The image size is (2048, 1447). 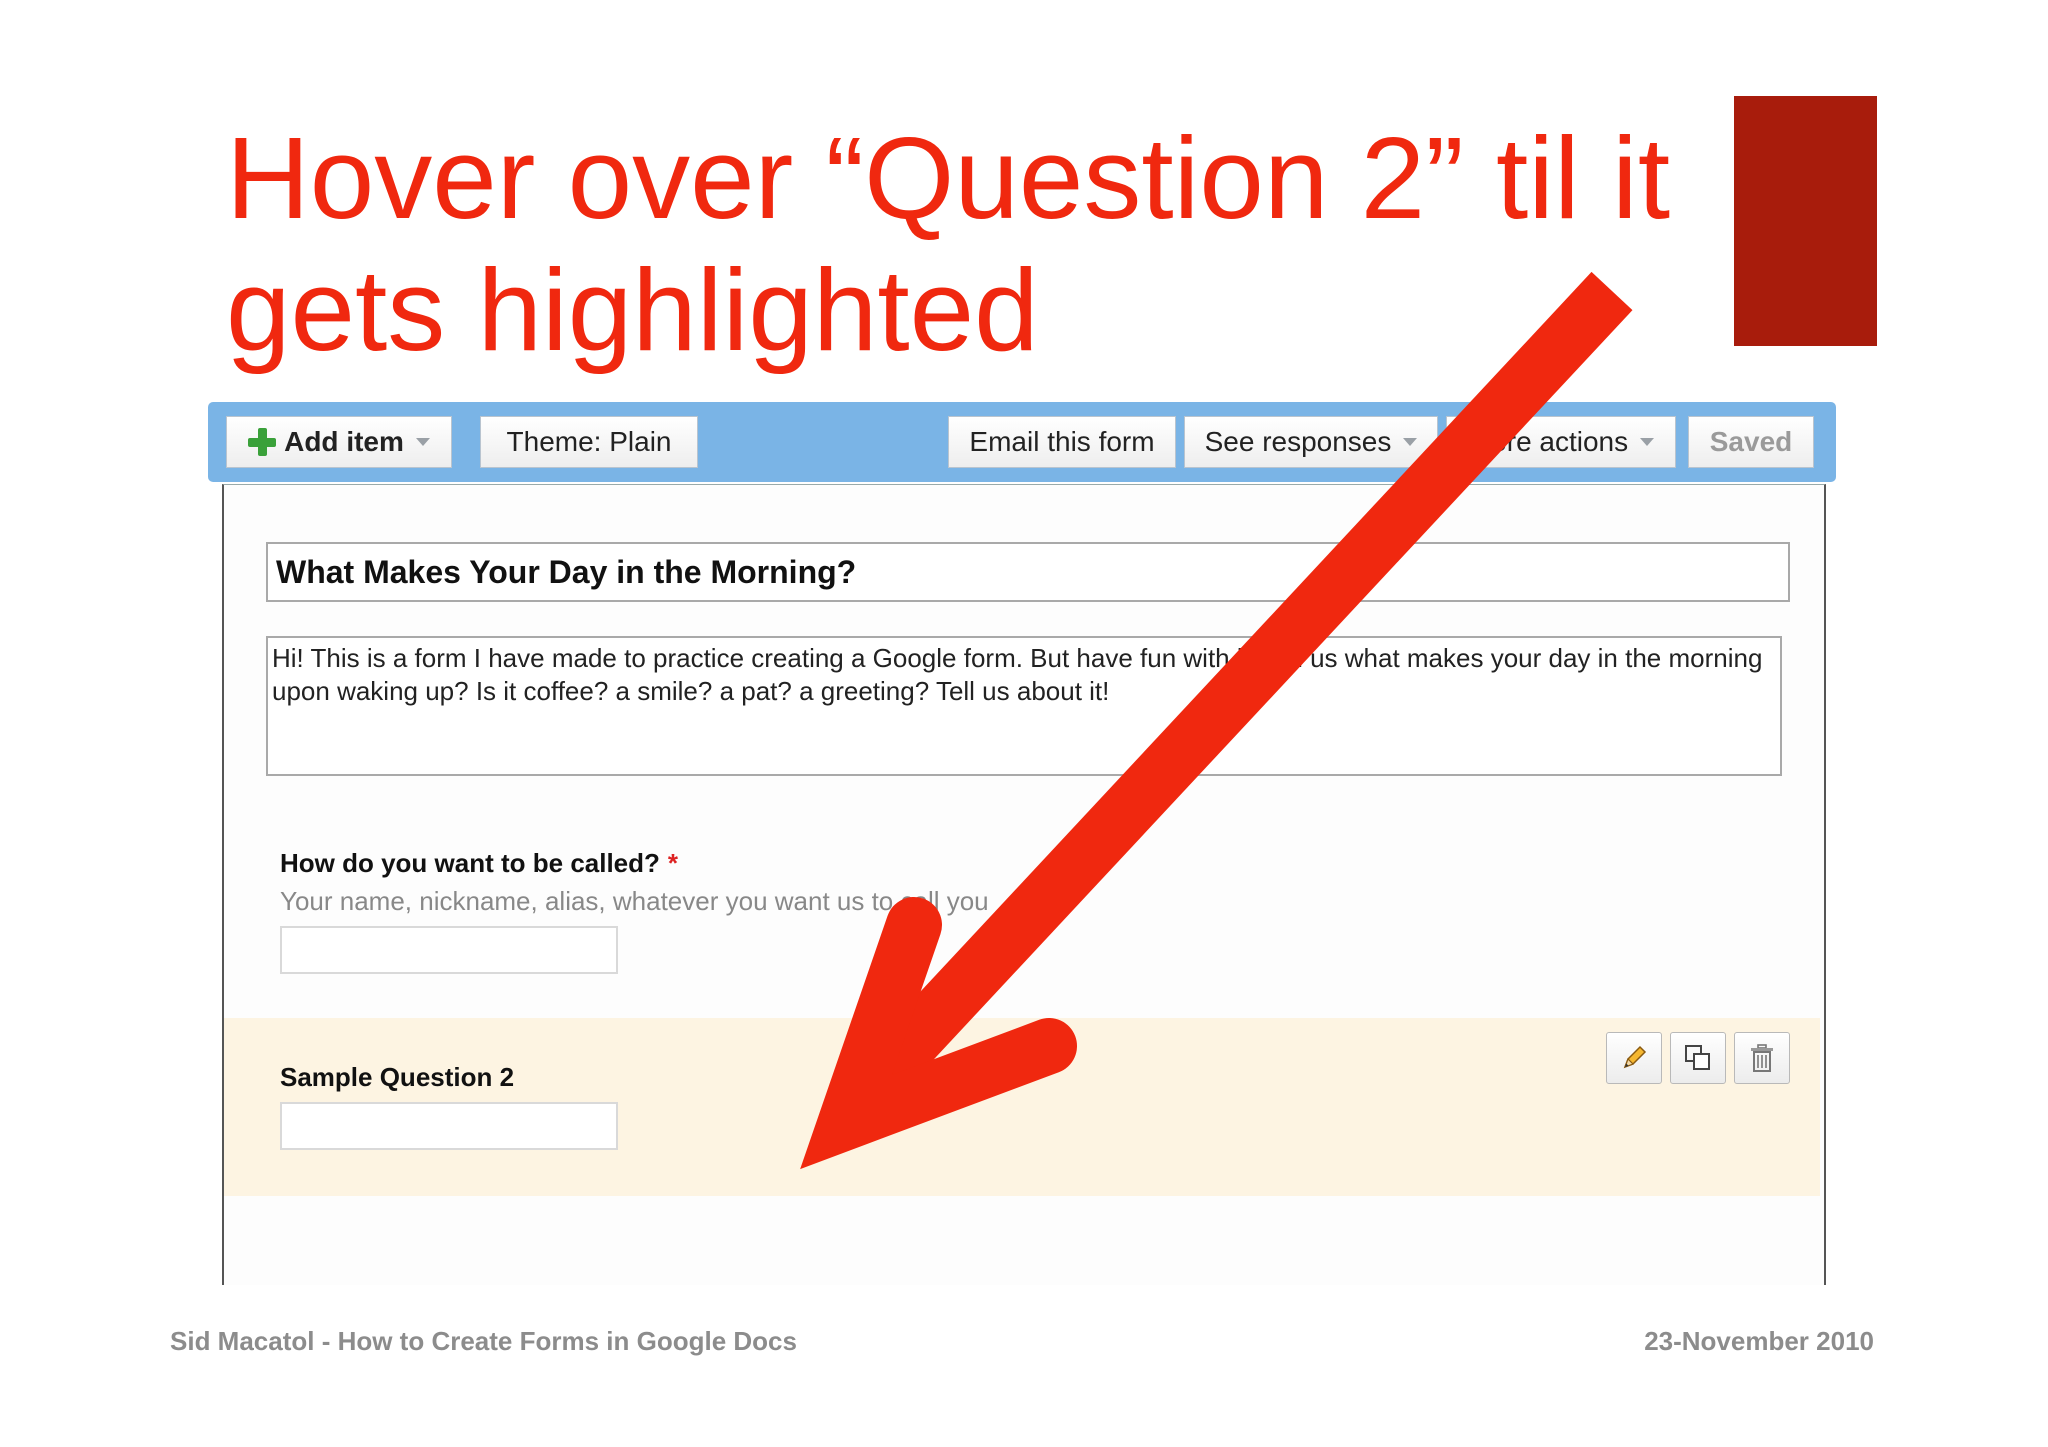 I want to click on footer-date: 23-November 2010, so click(x=1759, y=1341).